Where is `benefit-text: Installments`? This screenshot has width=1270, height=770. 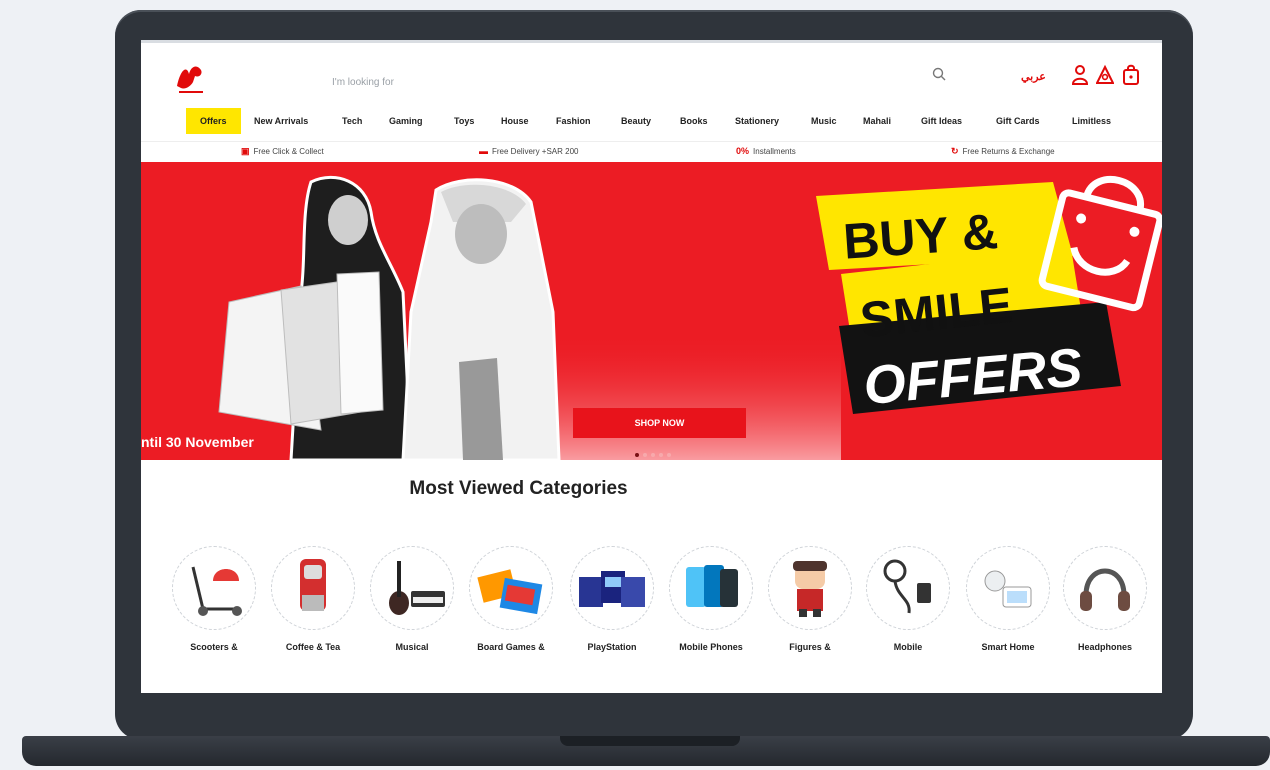
benefit-text: Installments is located at coordinates (774, 151).